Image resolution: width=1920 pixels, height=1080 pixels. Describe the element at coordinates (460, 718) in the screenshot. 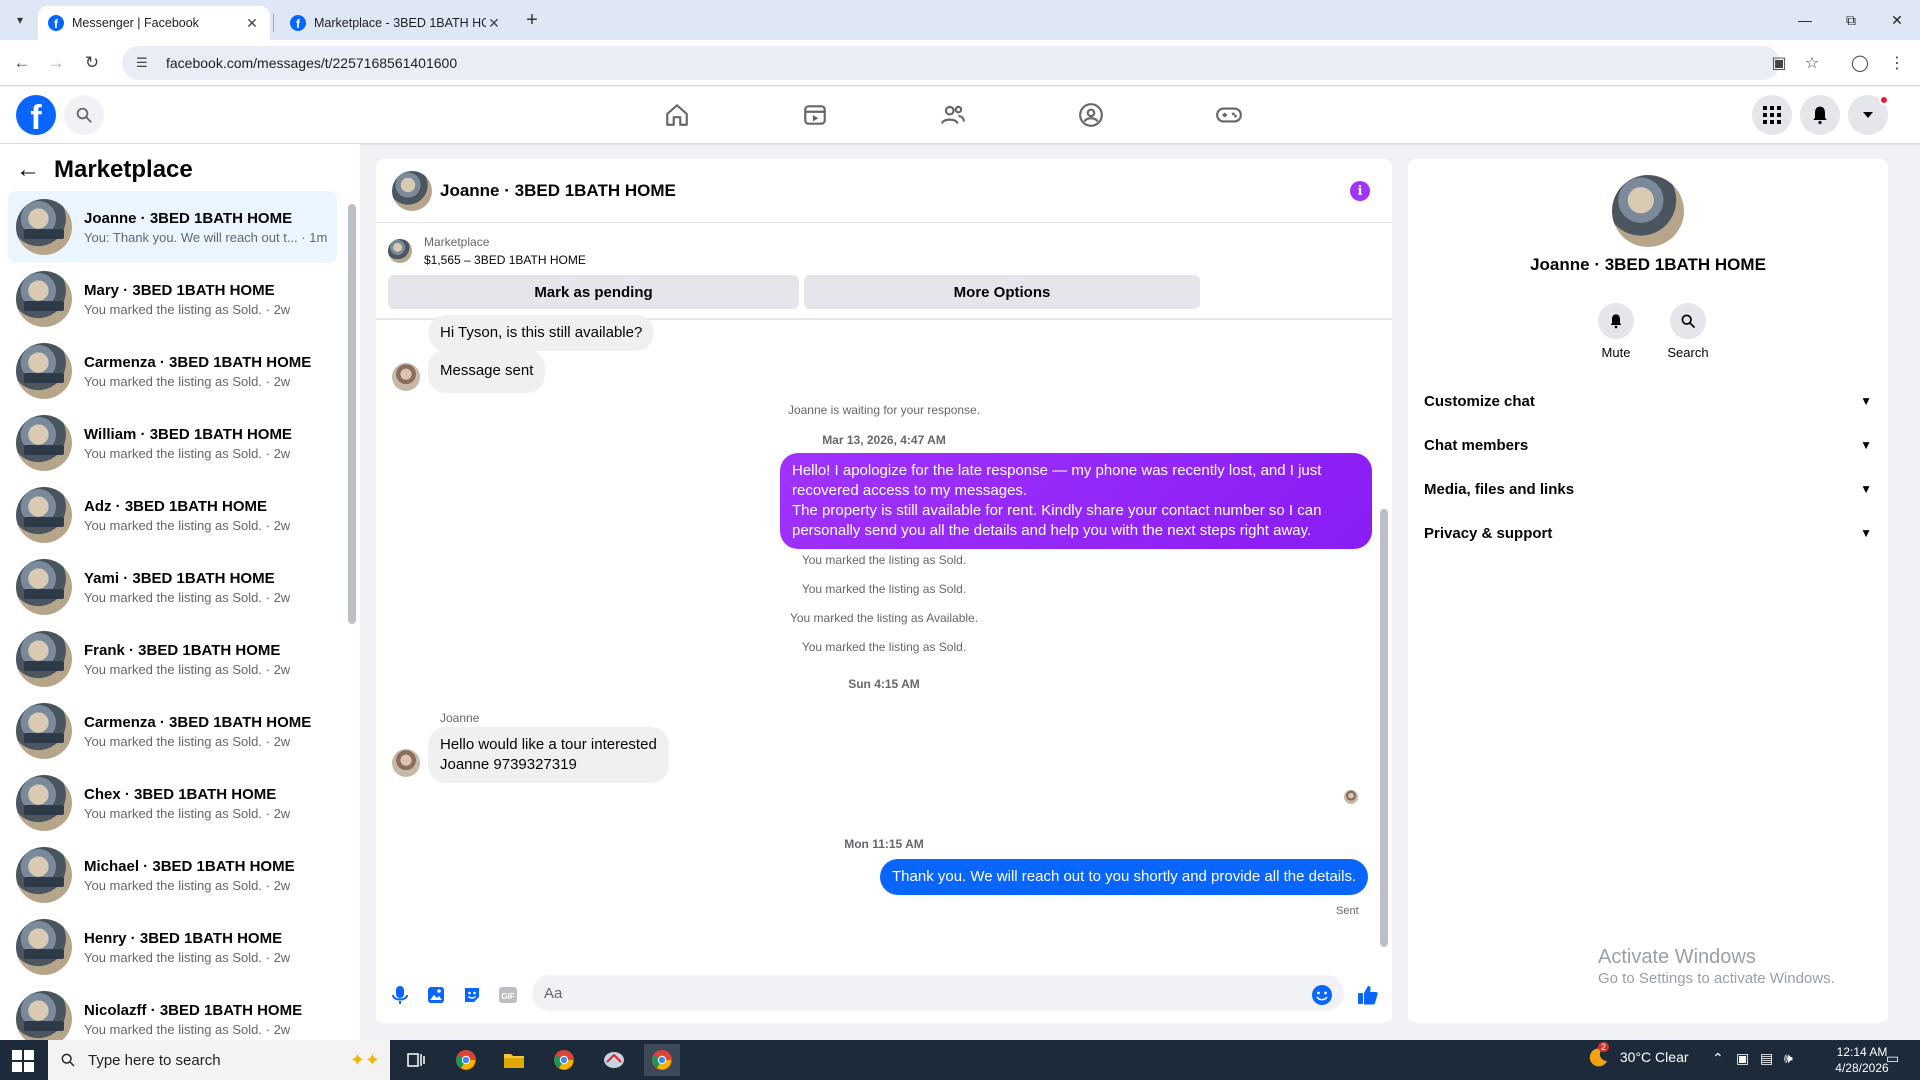

I see `sender-name: Joanne` at that location.